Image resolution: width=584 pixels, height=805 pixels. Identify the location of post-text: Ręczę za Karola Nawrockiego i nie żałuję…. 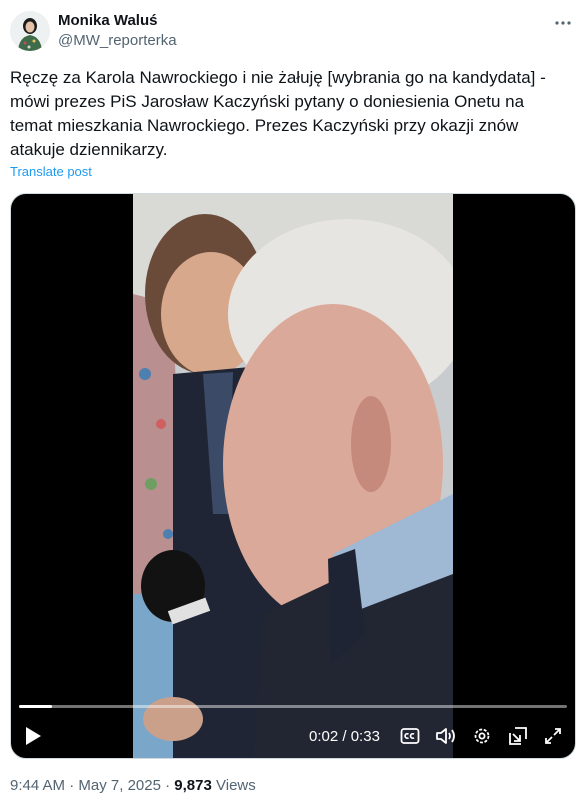
(290, 114).